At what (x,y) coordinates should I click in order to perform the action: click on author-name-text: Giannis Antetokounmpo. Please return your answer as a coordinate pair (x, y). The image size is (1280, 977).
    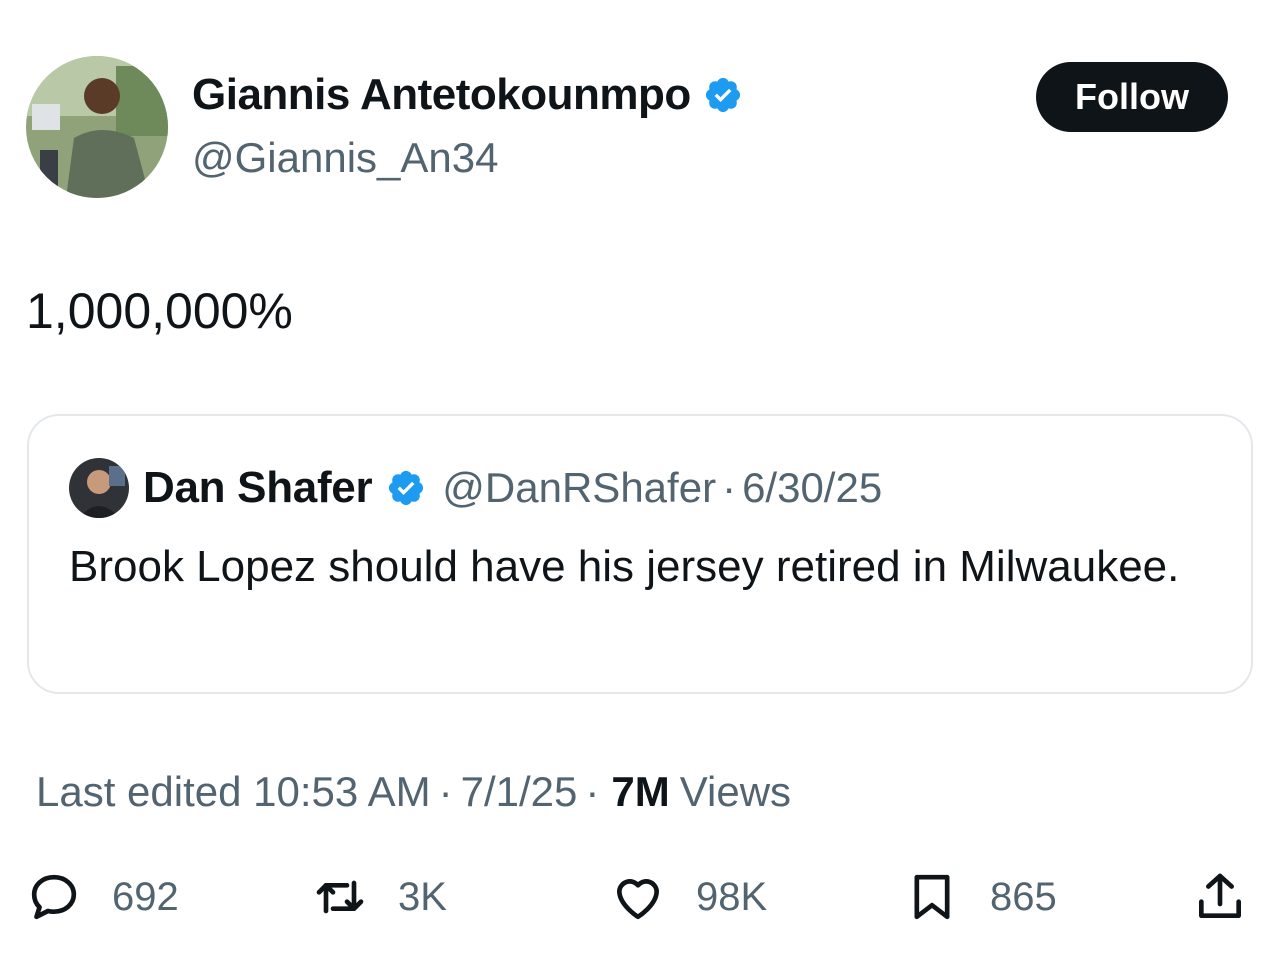
    Looking at the image, I should click on (441, 94).